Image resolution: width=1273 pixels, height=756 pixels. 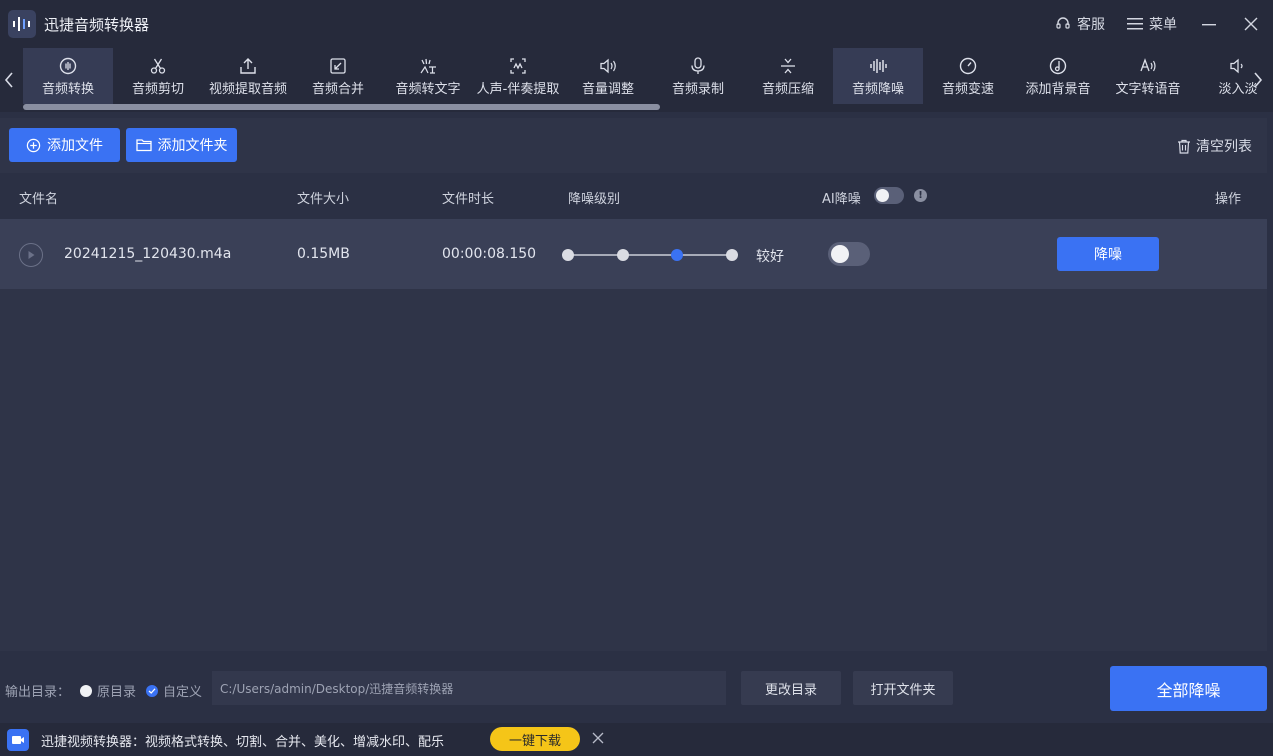 I want to click on file-duration: 00:00:08.150, so click(x=489, y=254).